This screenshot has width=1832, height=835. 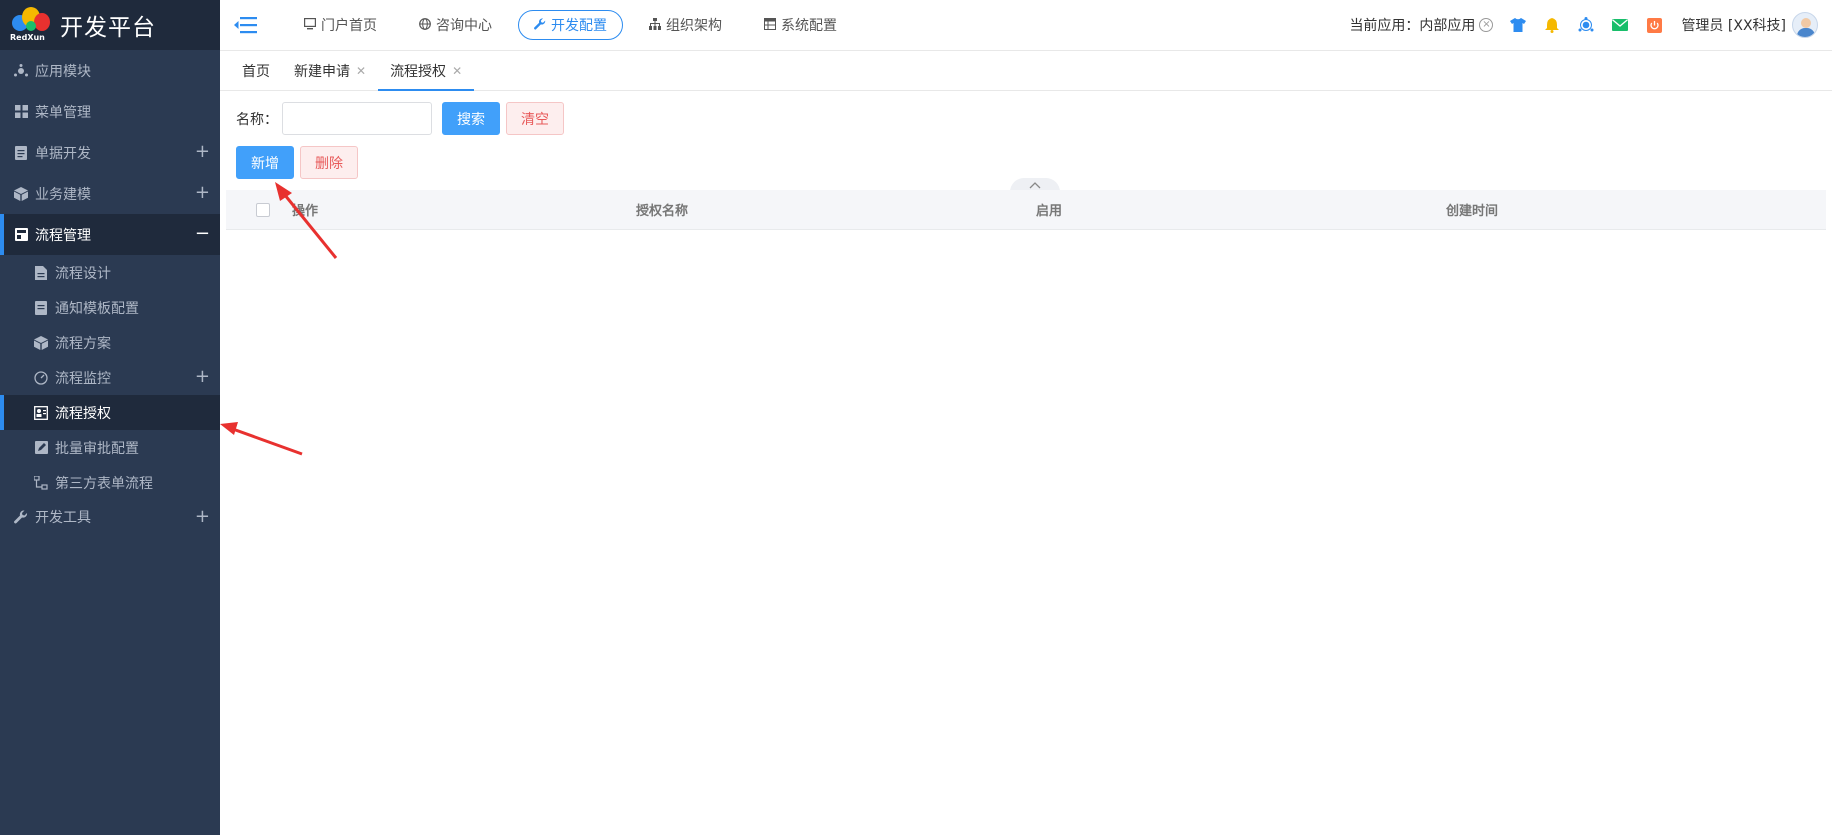 I want to click on app-title: 开发平台, so click(x=108, y=28).